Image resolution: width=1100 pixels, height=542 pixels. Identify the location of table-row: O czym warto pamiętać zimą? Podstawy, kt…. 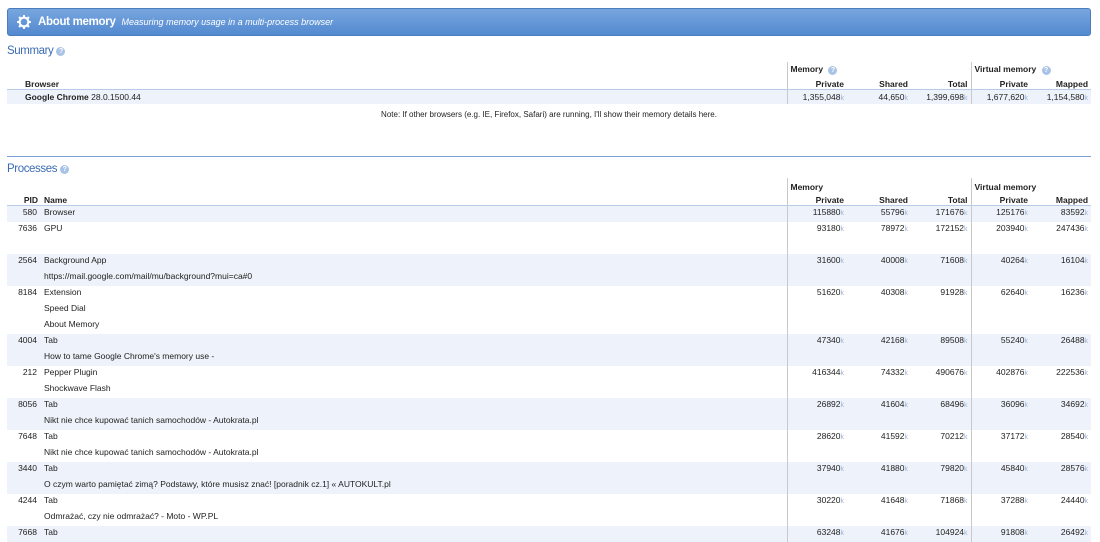
(549, 486).